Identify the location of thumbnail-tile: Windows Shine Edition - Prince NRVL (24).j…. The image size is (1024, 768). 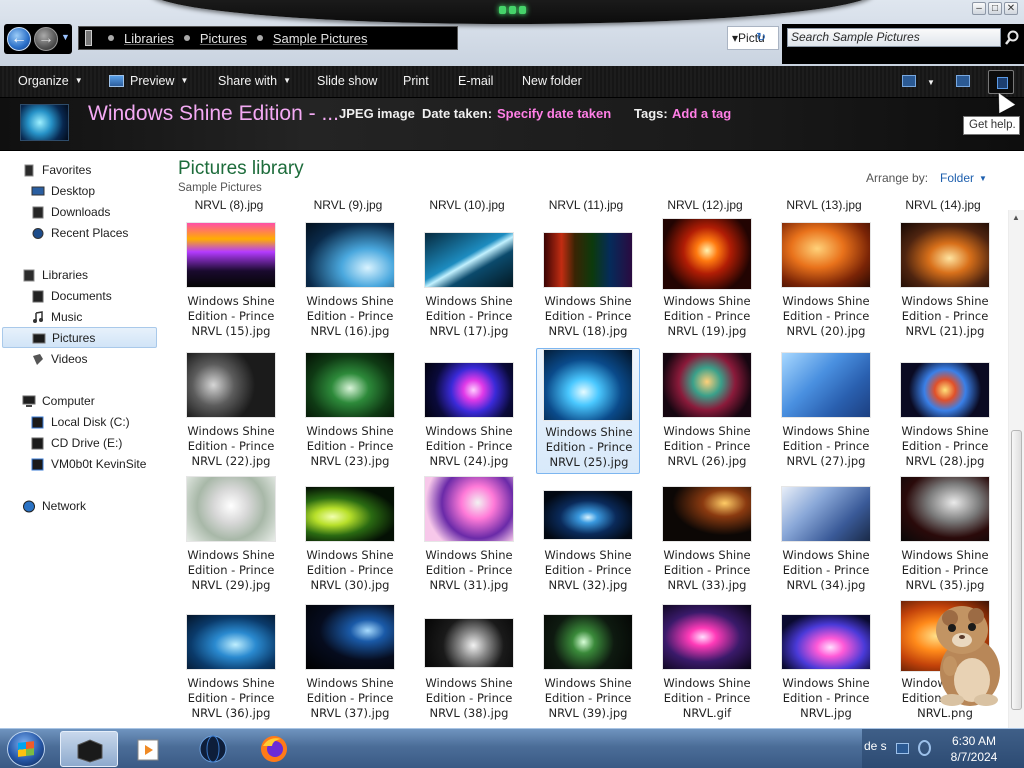
(469, 411).